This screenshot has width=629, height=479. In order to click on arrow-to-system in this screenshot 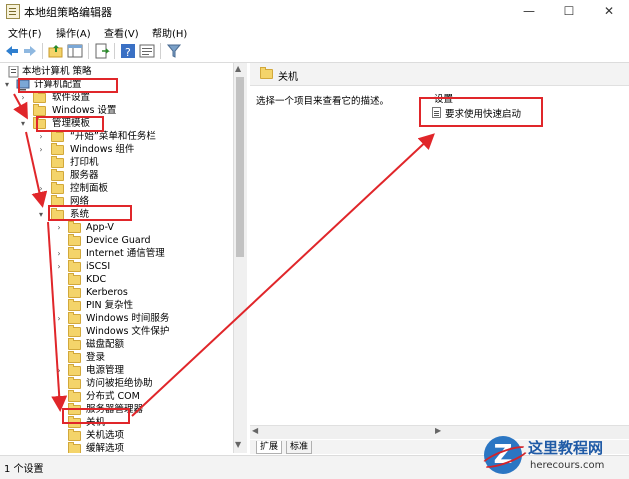, I will do `click(36, 169)`.